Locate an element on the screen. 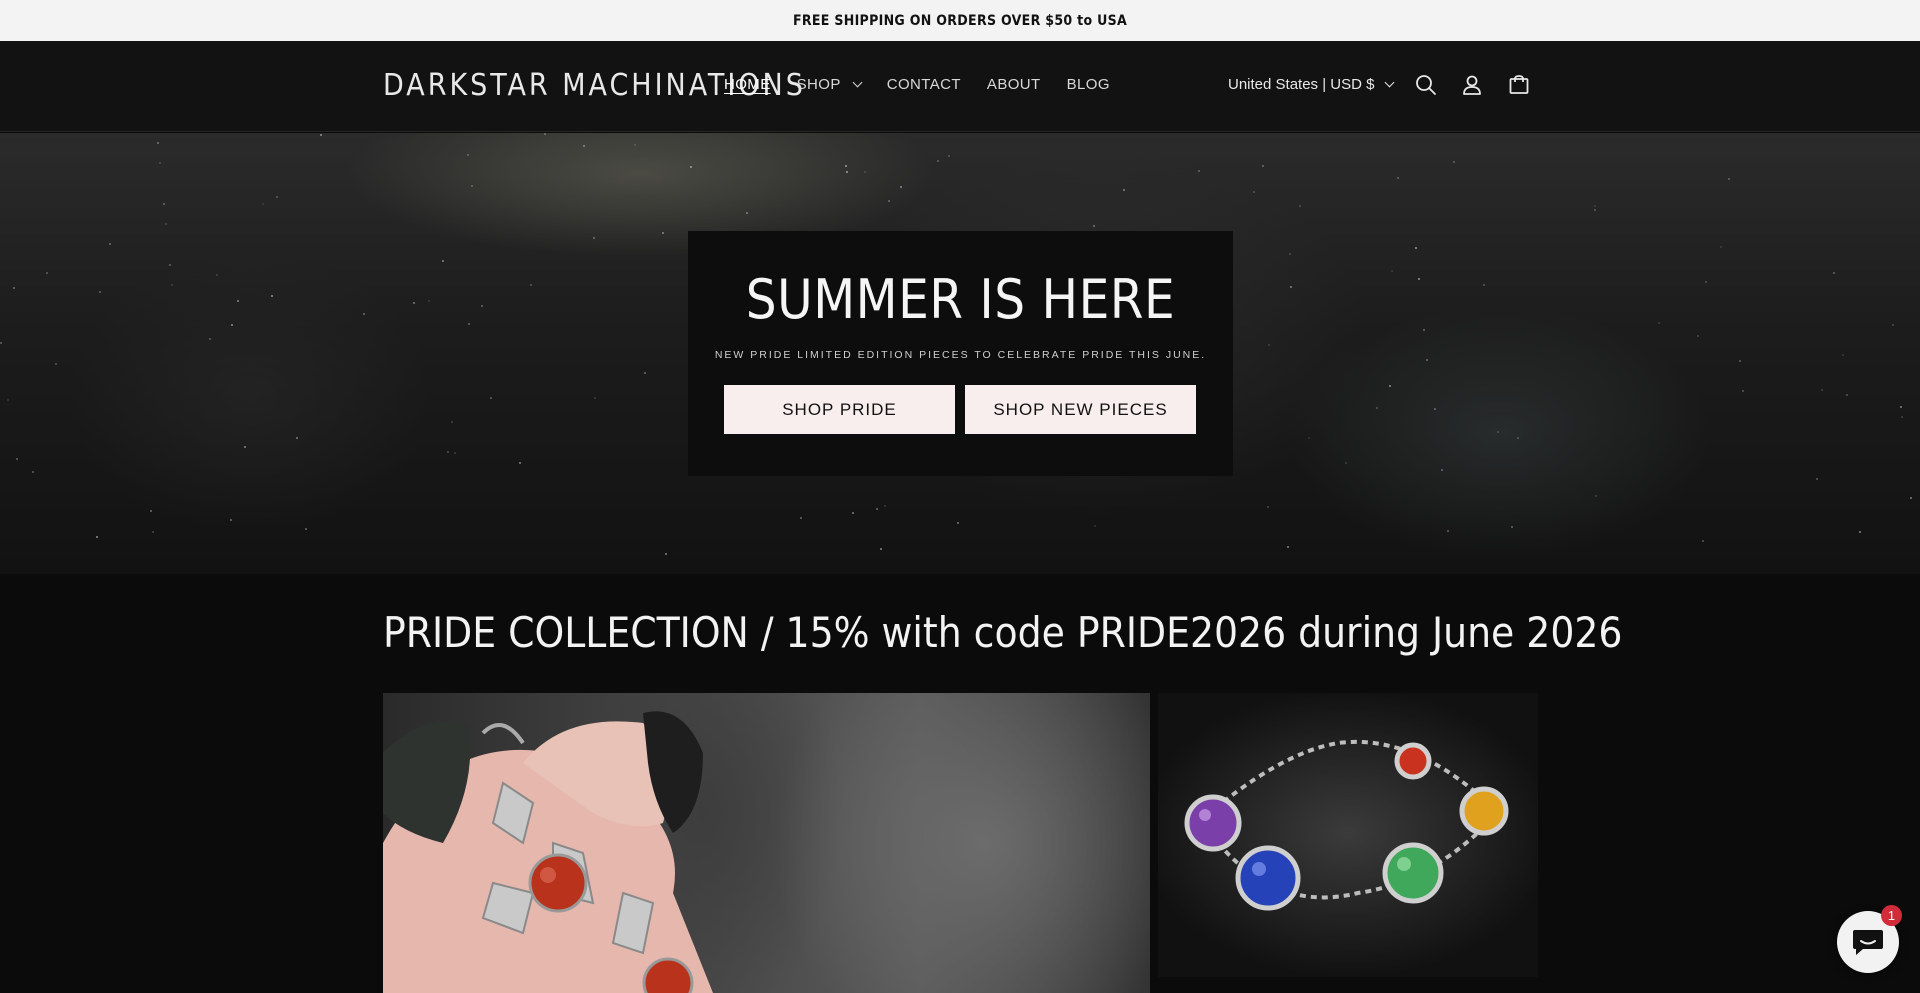 Image resolution: width=1920 pixels, height=993 pixels. bracelet-illustration is located at coordinates (1346, 825).